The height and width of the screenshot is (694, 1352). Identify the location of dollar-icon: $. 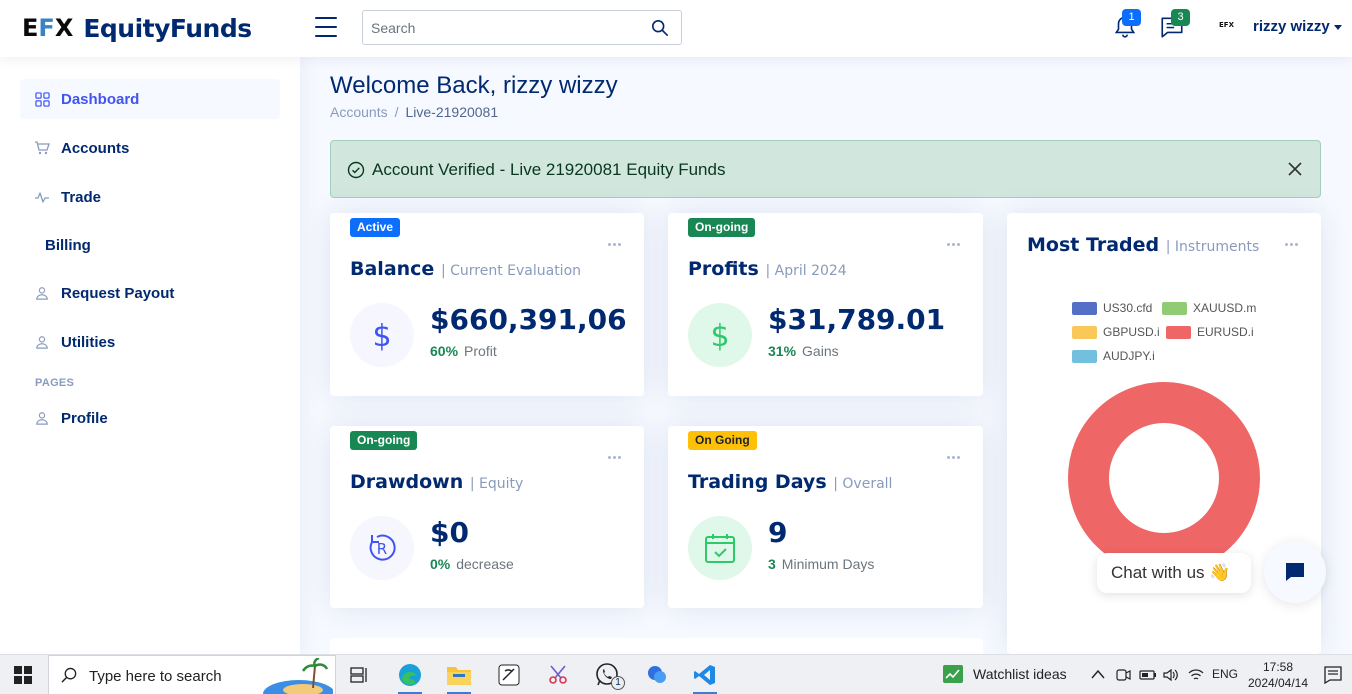
(720, 335).